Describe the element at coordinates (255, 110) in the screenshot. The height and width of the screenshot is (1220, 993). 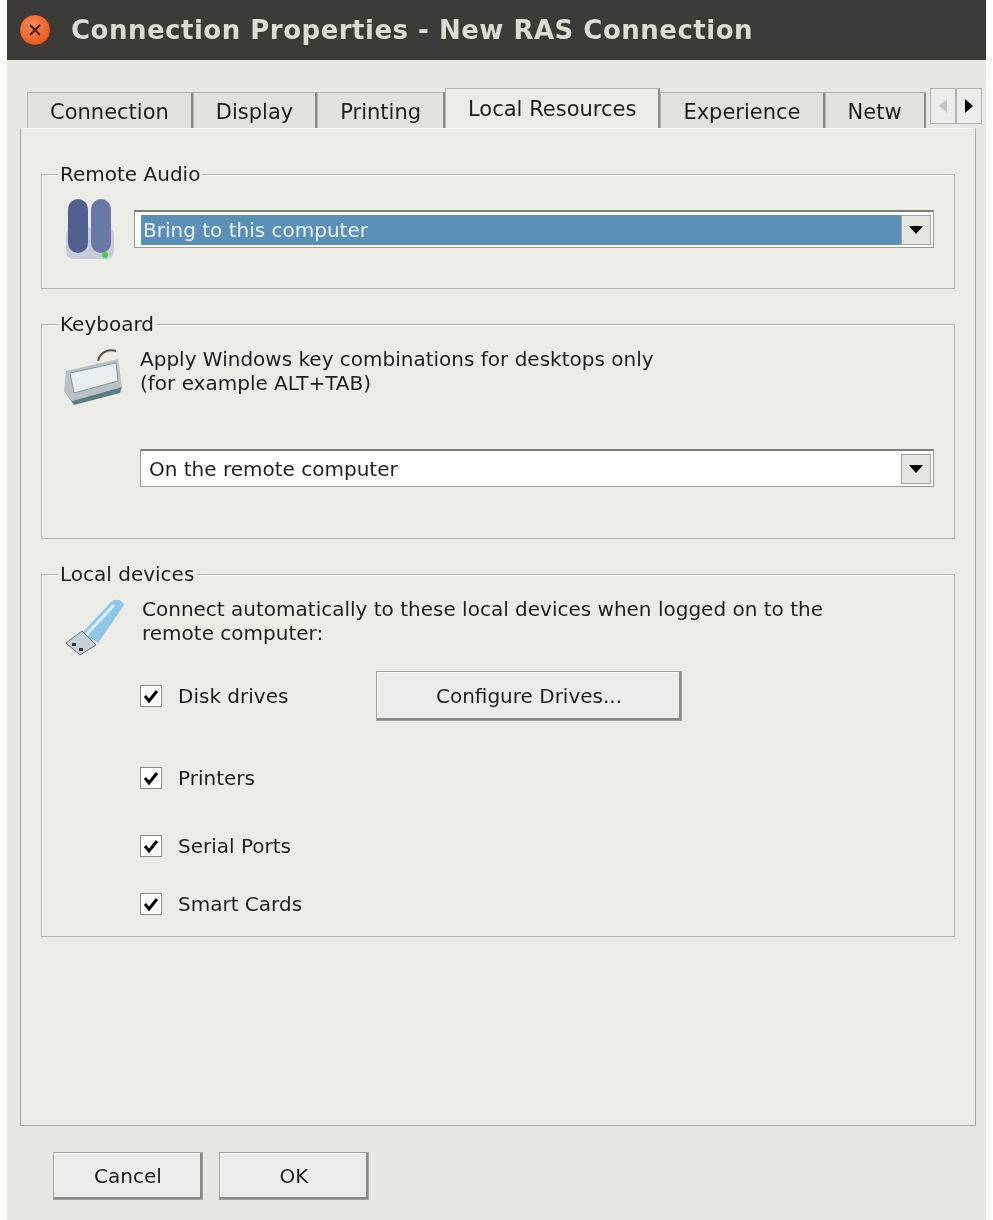
I see `tab: Display` at that location.